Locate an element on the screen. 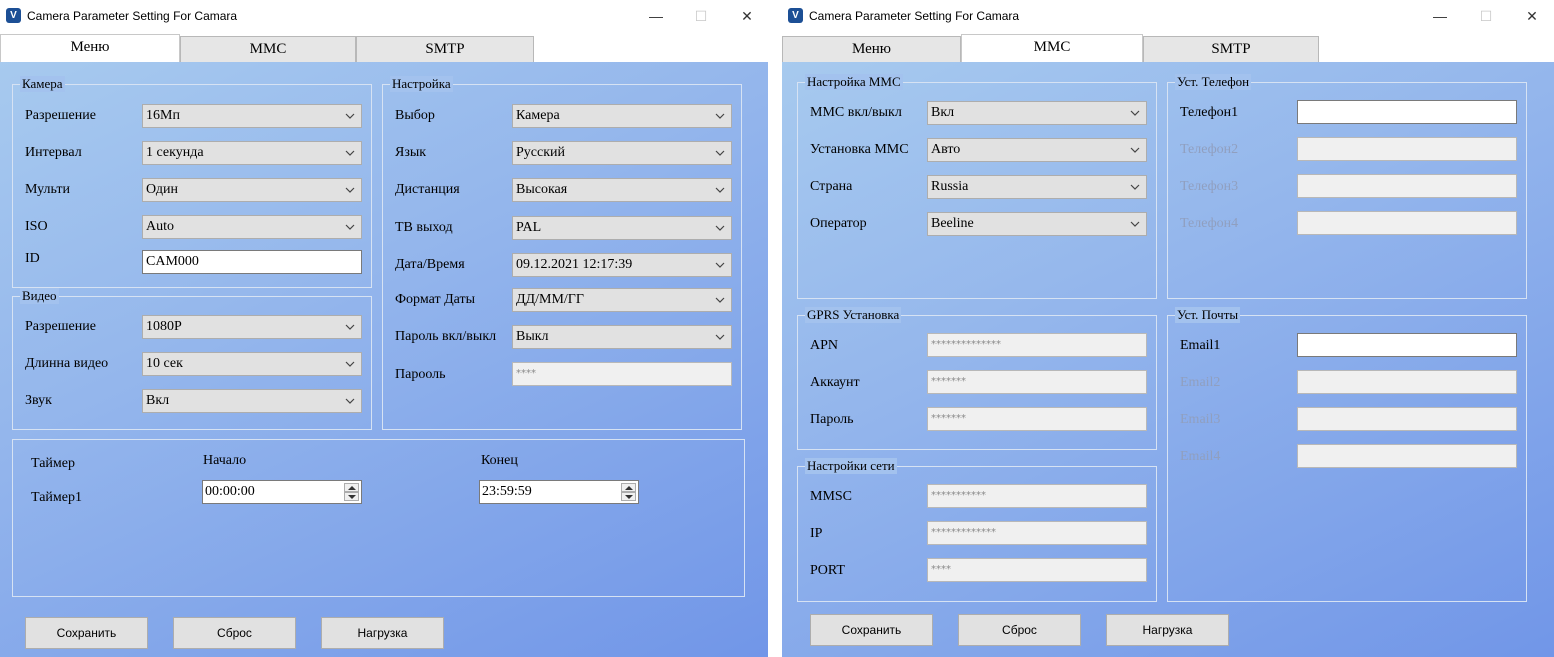  password-toggle-select: Выкл is located at coordinates (622, 337).